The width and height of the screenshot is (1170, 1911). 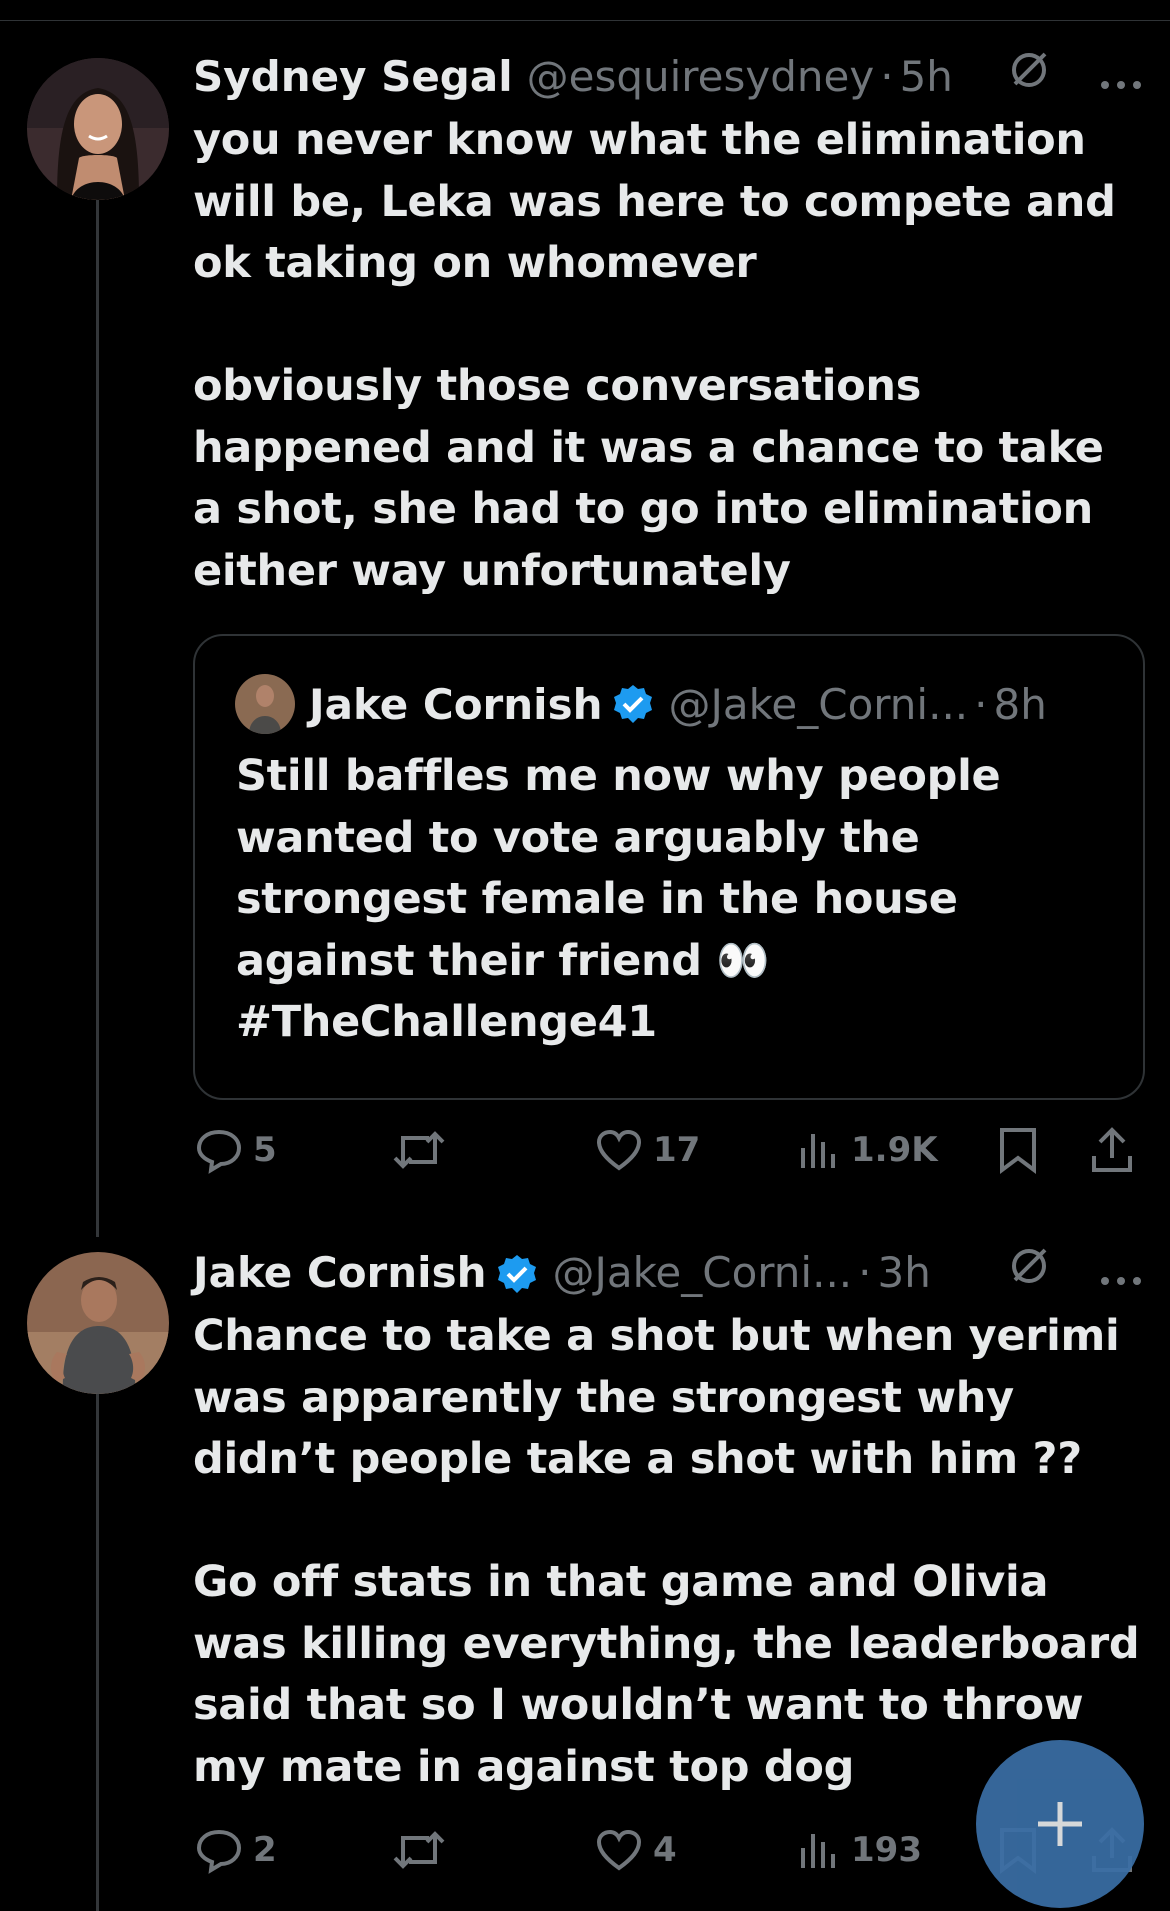 What do you see at coordinates (677, 1150) in the screenshot?
I see `like-count: 17` at bounding box center [677, 1150].